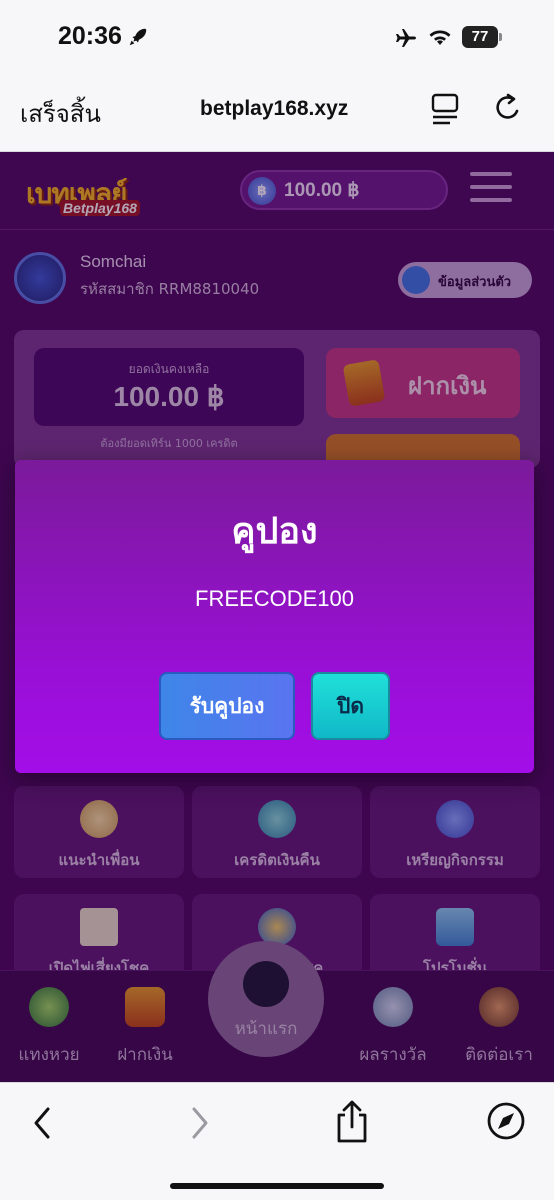  I want to click on airplane-icon, so click(406, 38).